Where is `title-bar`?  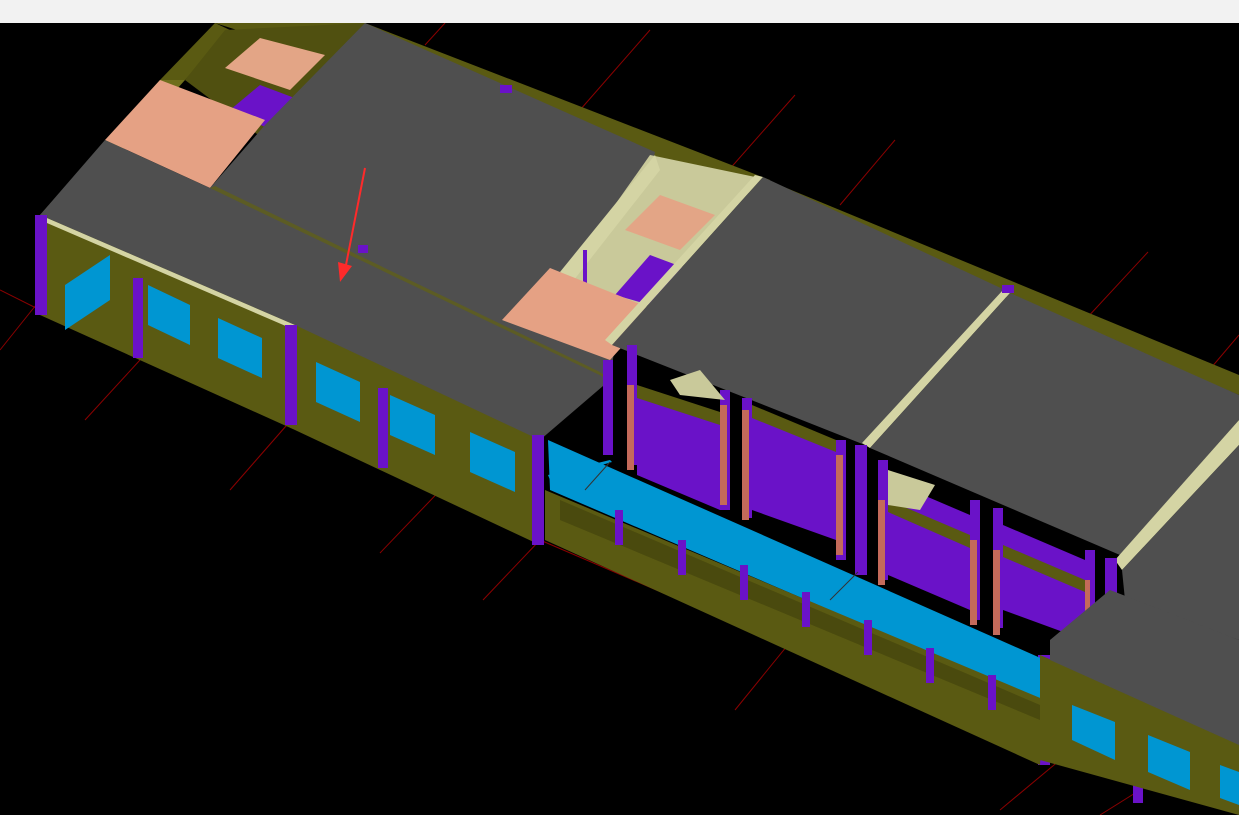 title-bar is located at coordinates (619, 11).